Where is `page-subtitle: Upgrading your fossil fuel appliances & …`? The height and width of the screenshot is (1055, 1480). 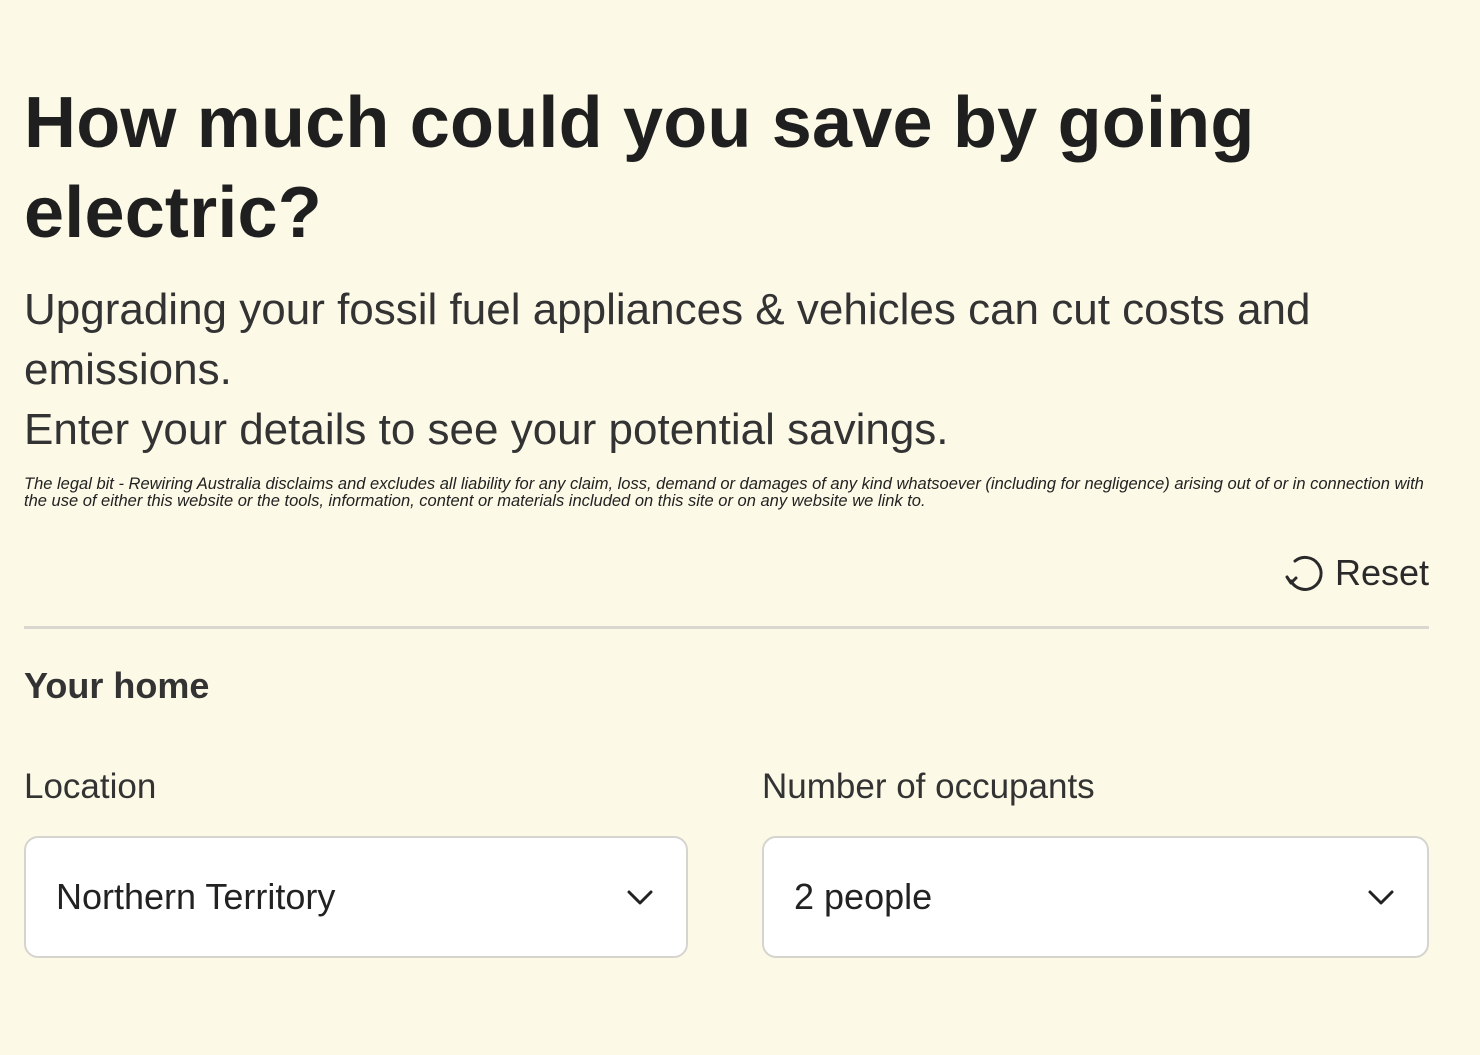
page-subtitle: Upgrading your fossil fuel appliances & … is located at coordinates (667, 339).